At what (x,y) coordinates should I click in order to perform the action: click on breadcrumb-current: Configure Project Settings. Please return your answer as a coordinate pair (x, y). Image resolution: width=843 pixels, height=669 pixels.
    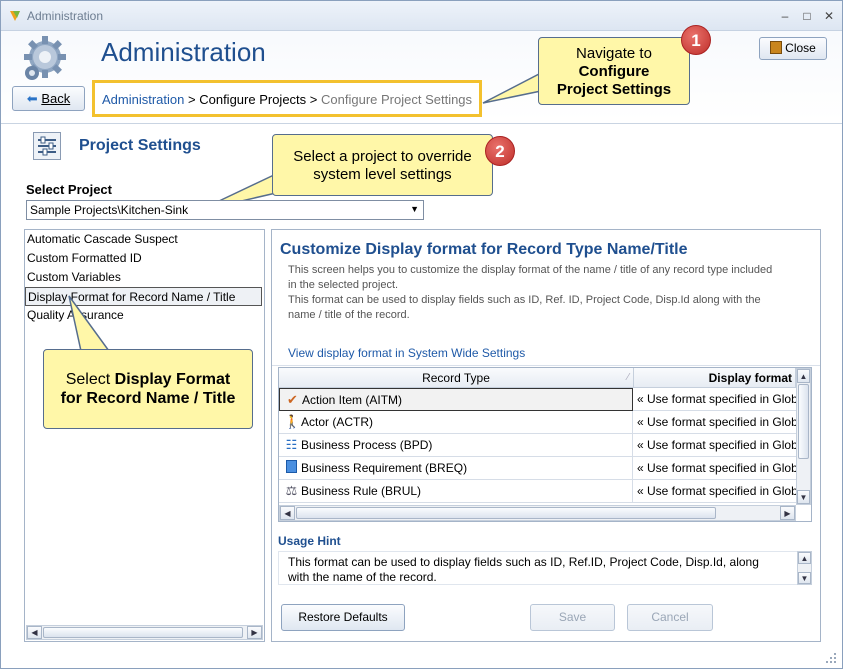
    Looking at the image, I should click on (397, 99).